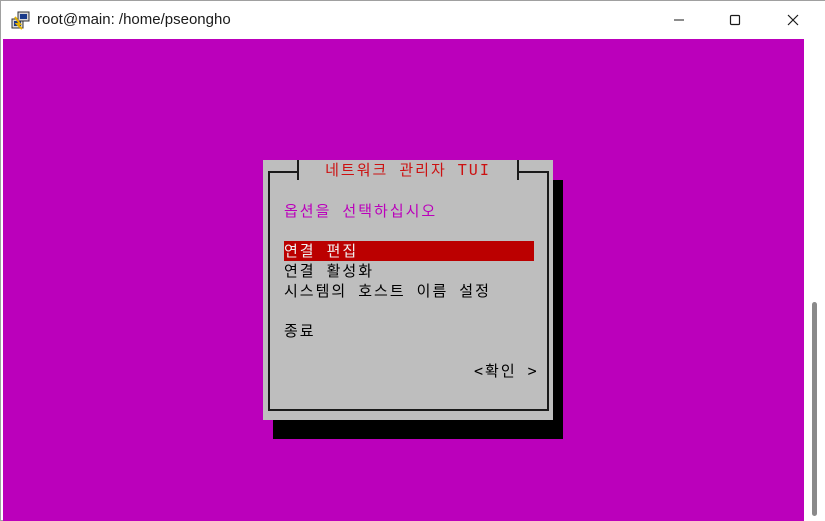 The image size is (825, 521). What do you see at coordinates (814, 280) in the screenshot?
I see `vertical-scrollbar` at bounding box center [814, 280].